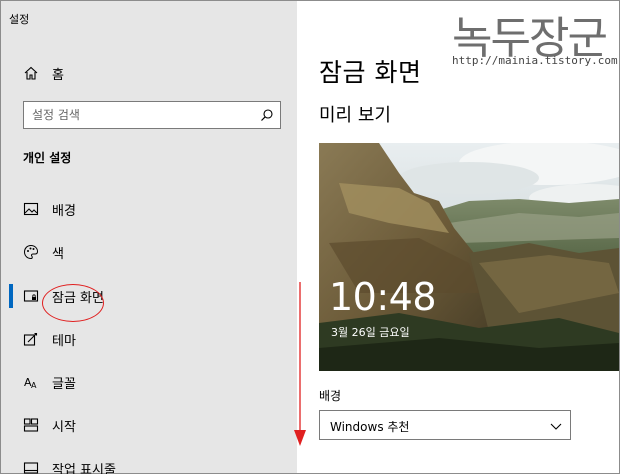 The image size is (620, 474). I want to click on lock-screen-icon, so click(31, 296).